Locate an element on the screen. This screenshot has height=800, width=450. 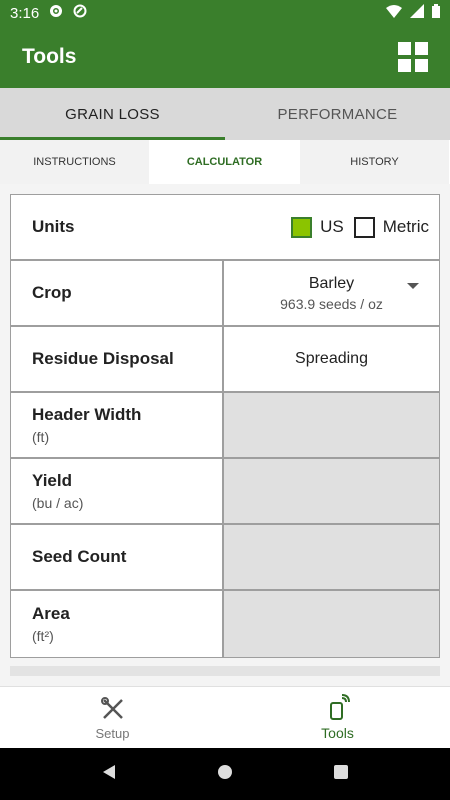
recents-icon is located at coordinates (341, 774).